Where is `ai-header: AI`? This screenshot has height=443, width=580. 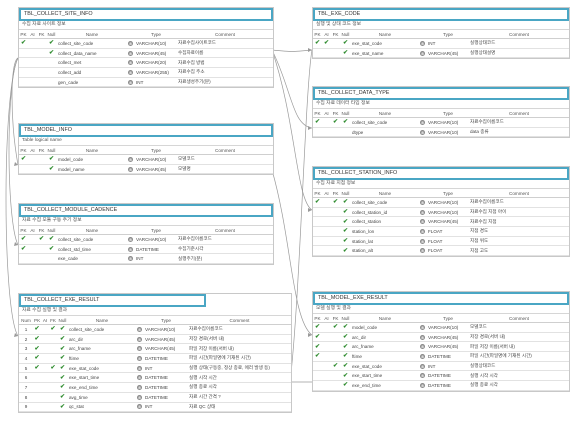
ai-header: AI is located at coordinates (32, 34).